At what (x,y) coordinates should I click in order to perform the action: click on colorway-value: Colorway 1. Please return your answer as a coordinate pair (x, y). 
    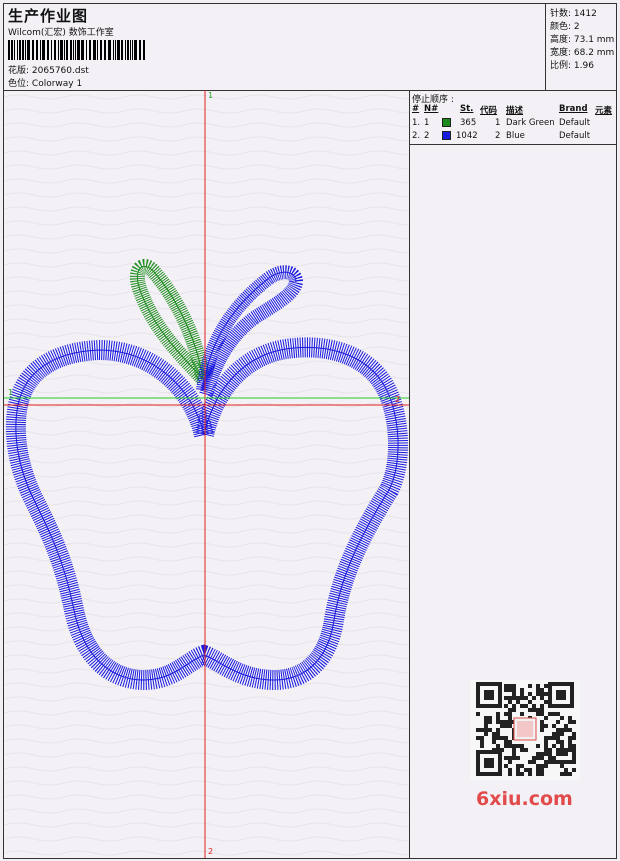
    Looking at the image, I should click on (57, 84).